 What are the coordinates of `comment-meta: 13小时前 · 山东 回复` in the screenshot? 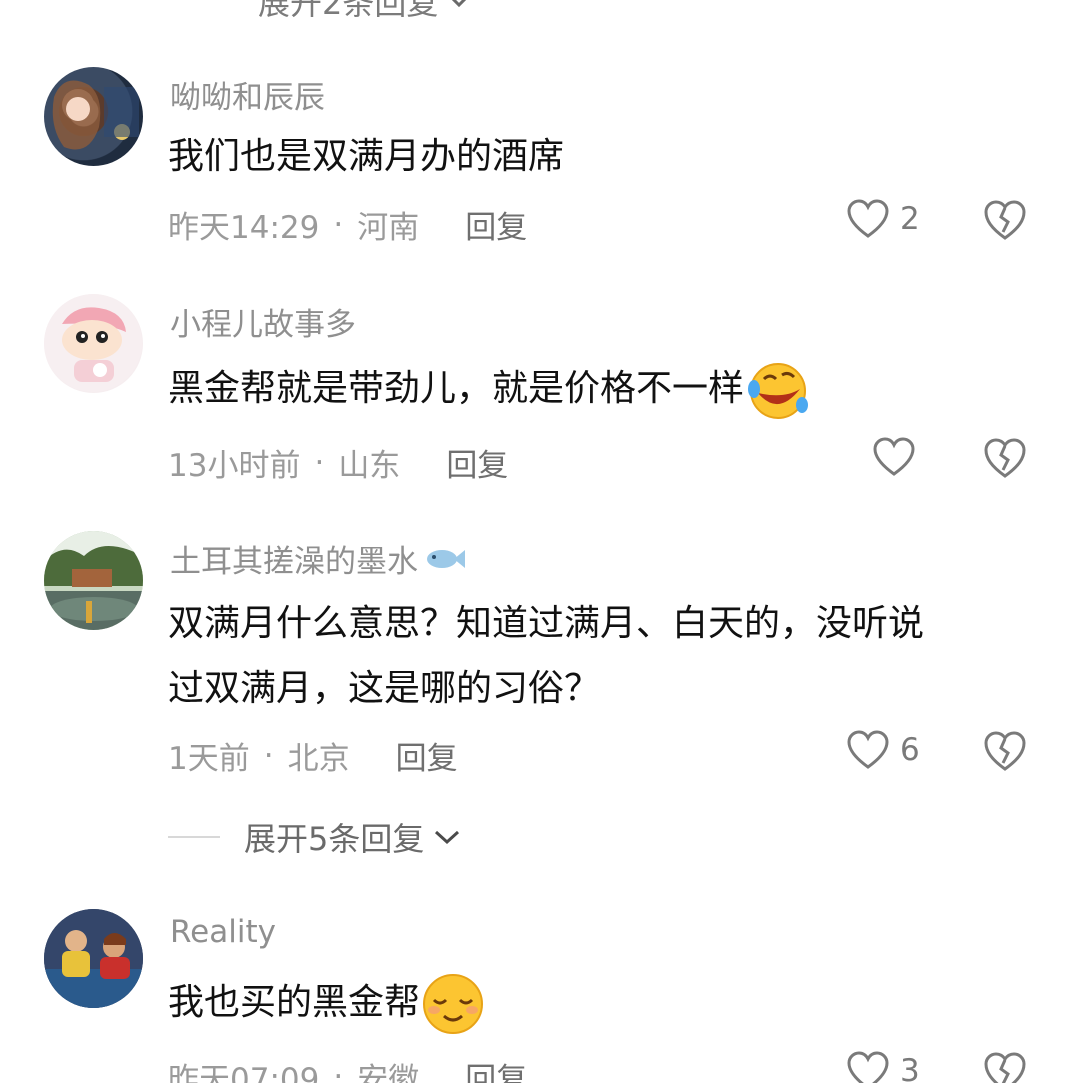 It's located at (338, 462).